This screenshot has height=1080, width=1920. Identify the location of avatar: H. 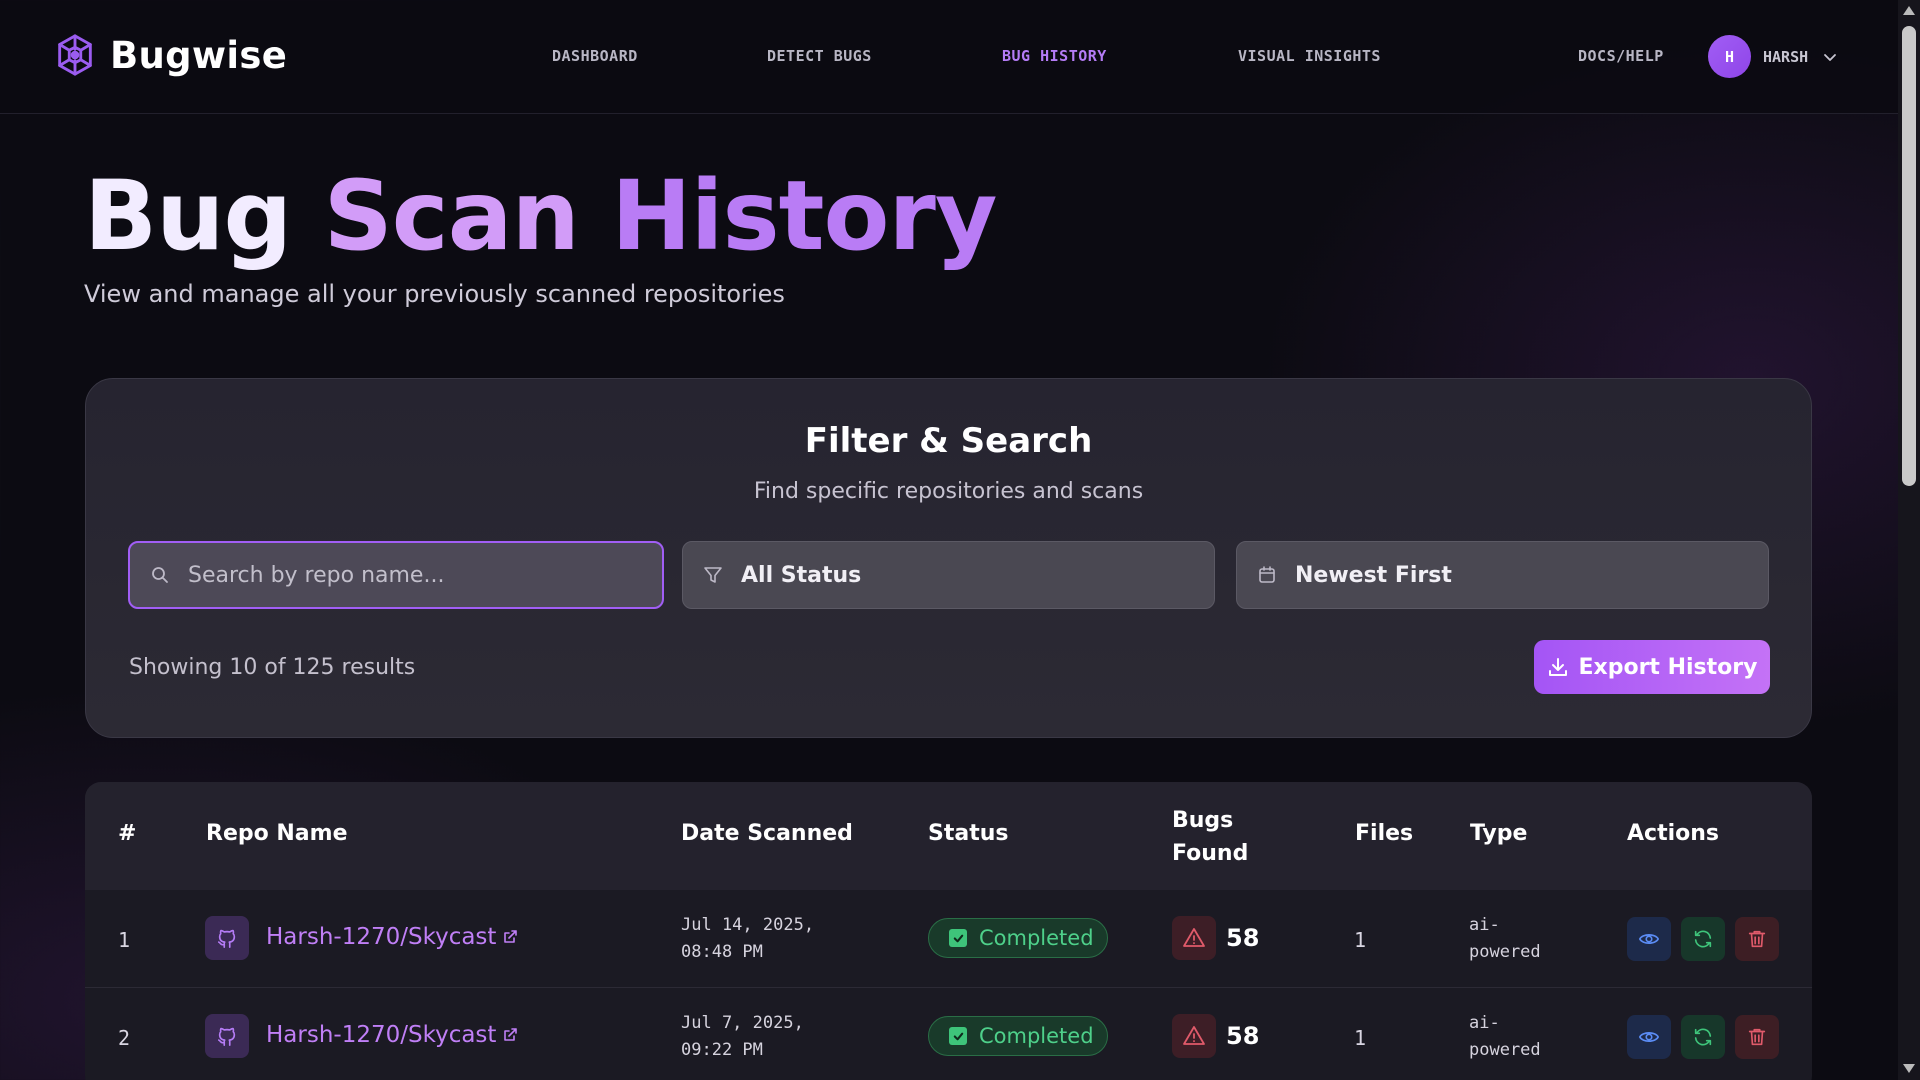
(1729, 56).